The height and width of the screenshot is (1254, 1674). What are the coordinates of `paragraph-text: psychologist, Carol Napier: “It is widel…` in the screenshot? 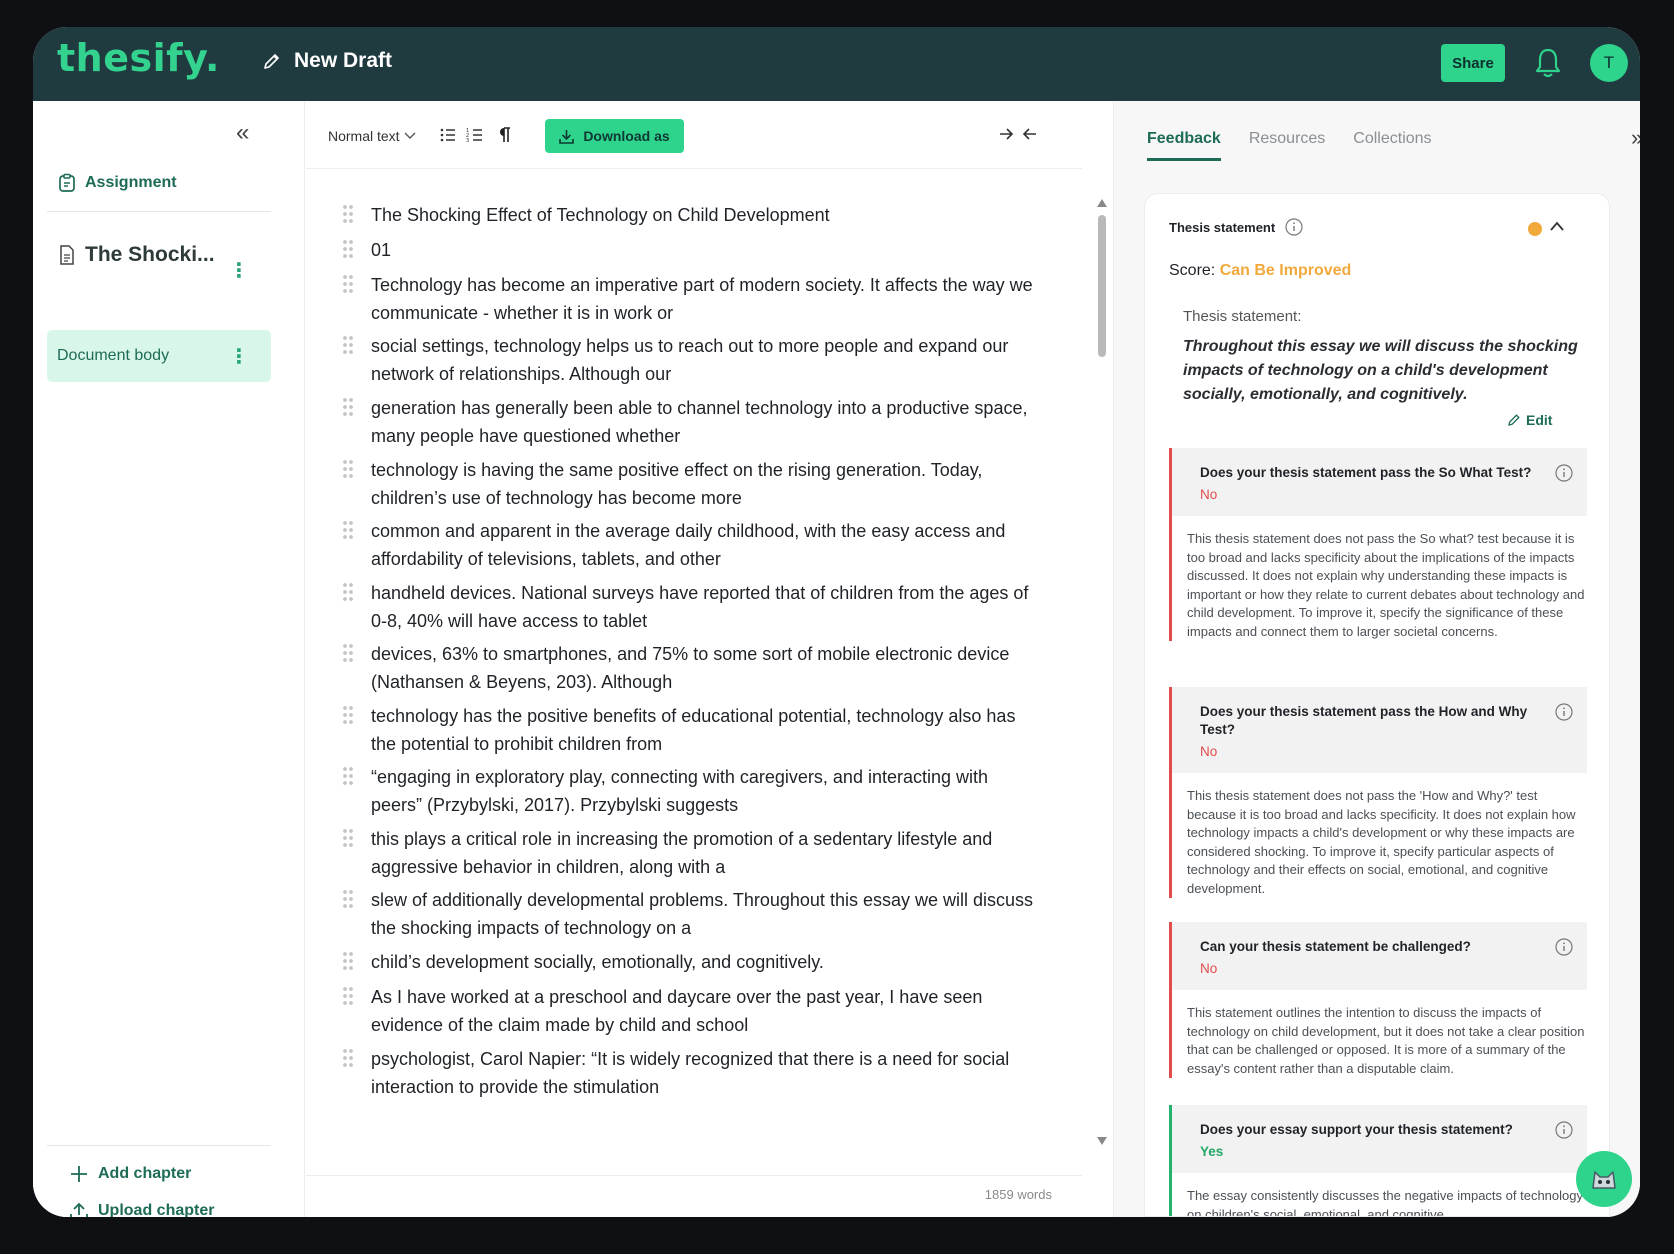 It's located at (690, 1073).